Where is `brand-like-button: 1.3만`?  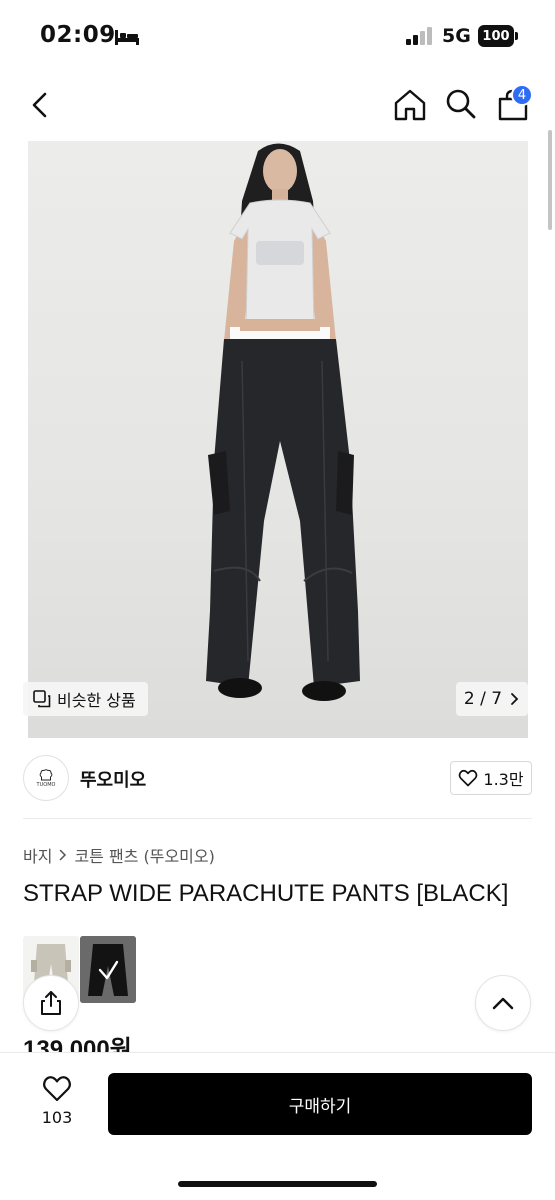 brand-like-button: 1.3만 is located at coordinates (491, 778).